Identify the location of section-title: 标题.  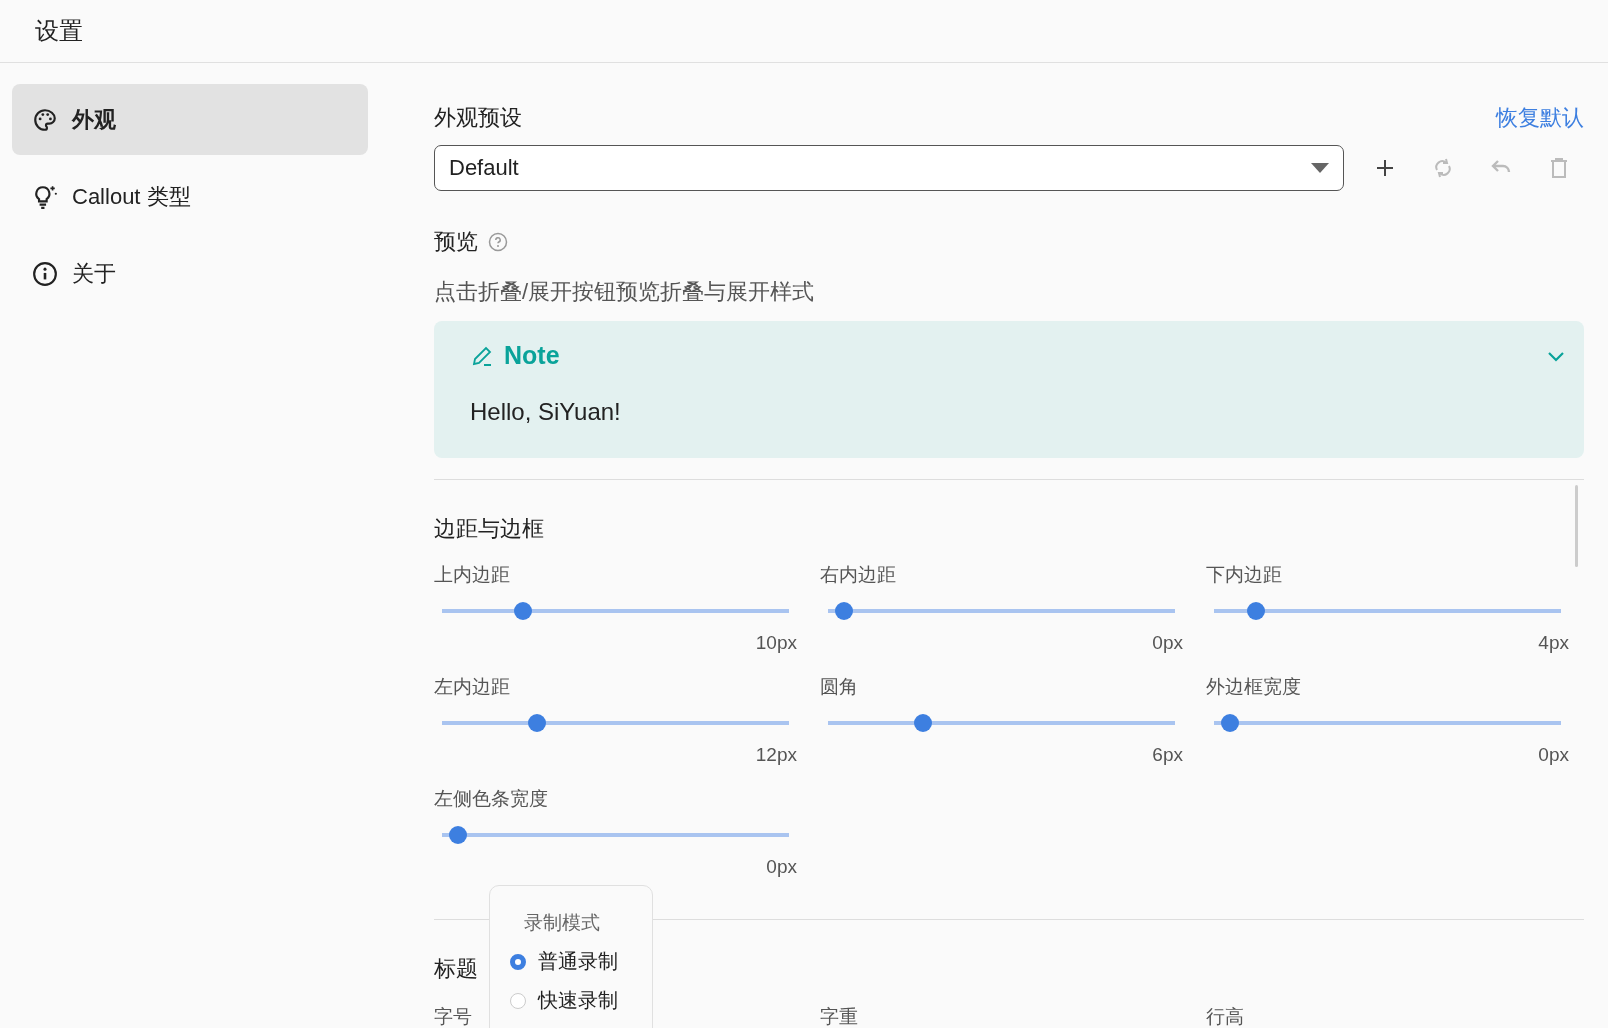
(456, 969).